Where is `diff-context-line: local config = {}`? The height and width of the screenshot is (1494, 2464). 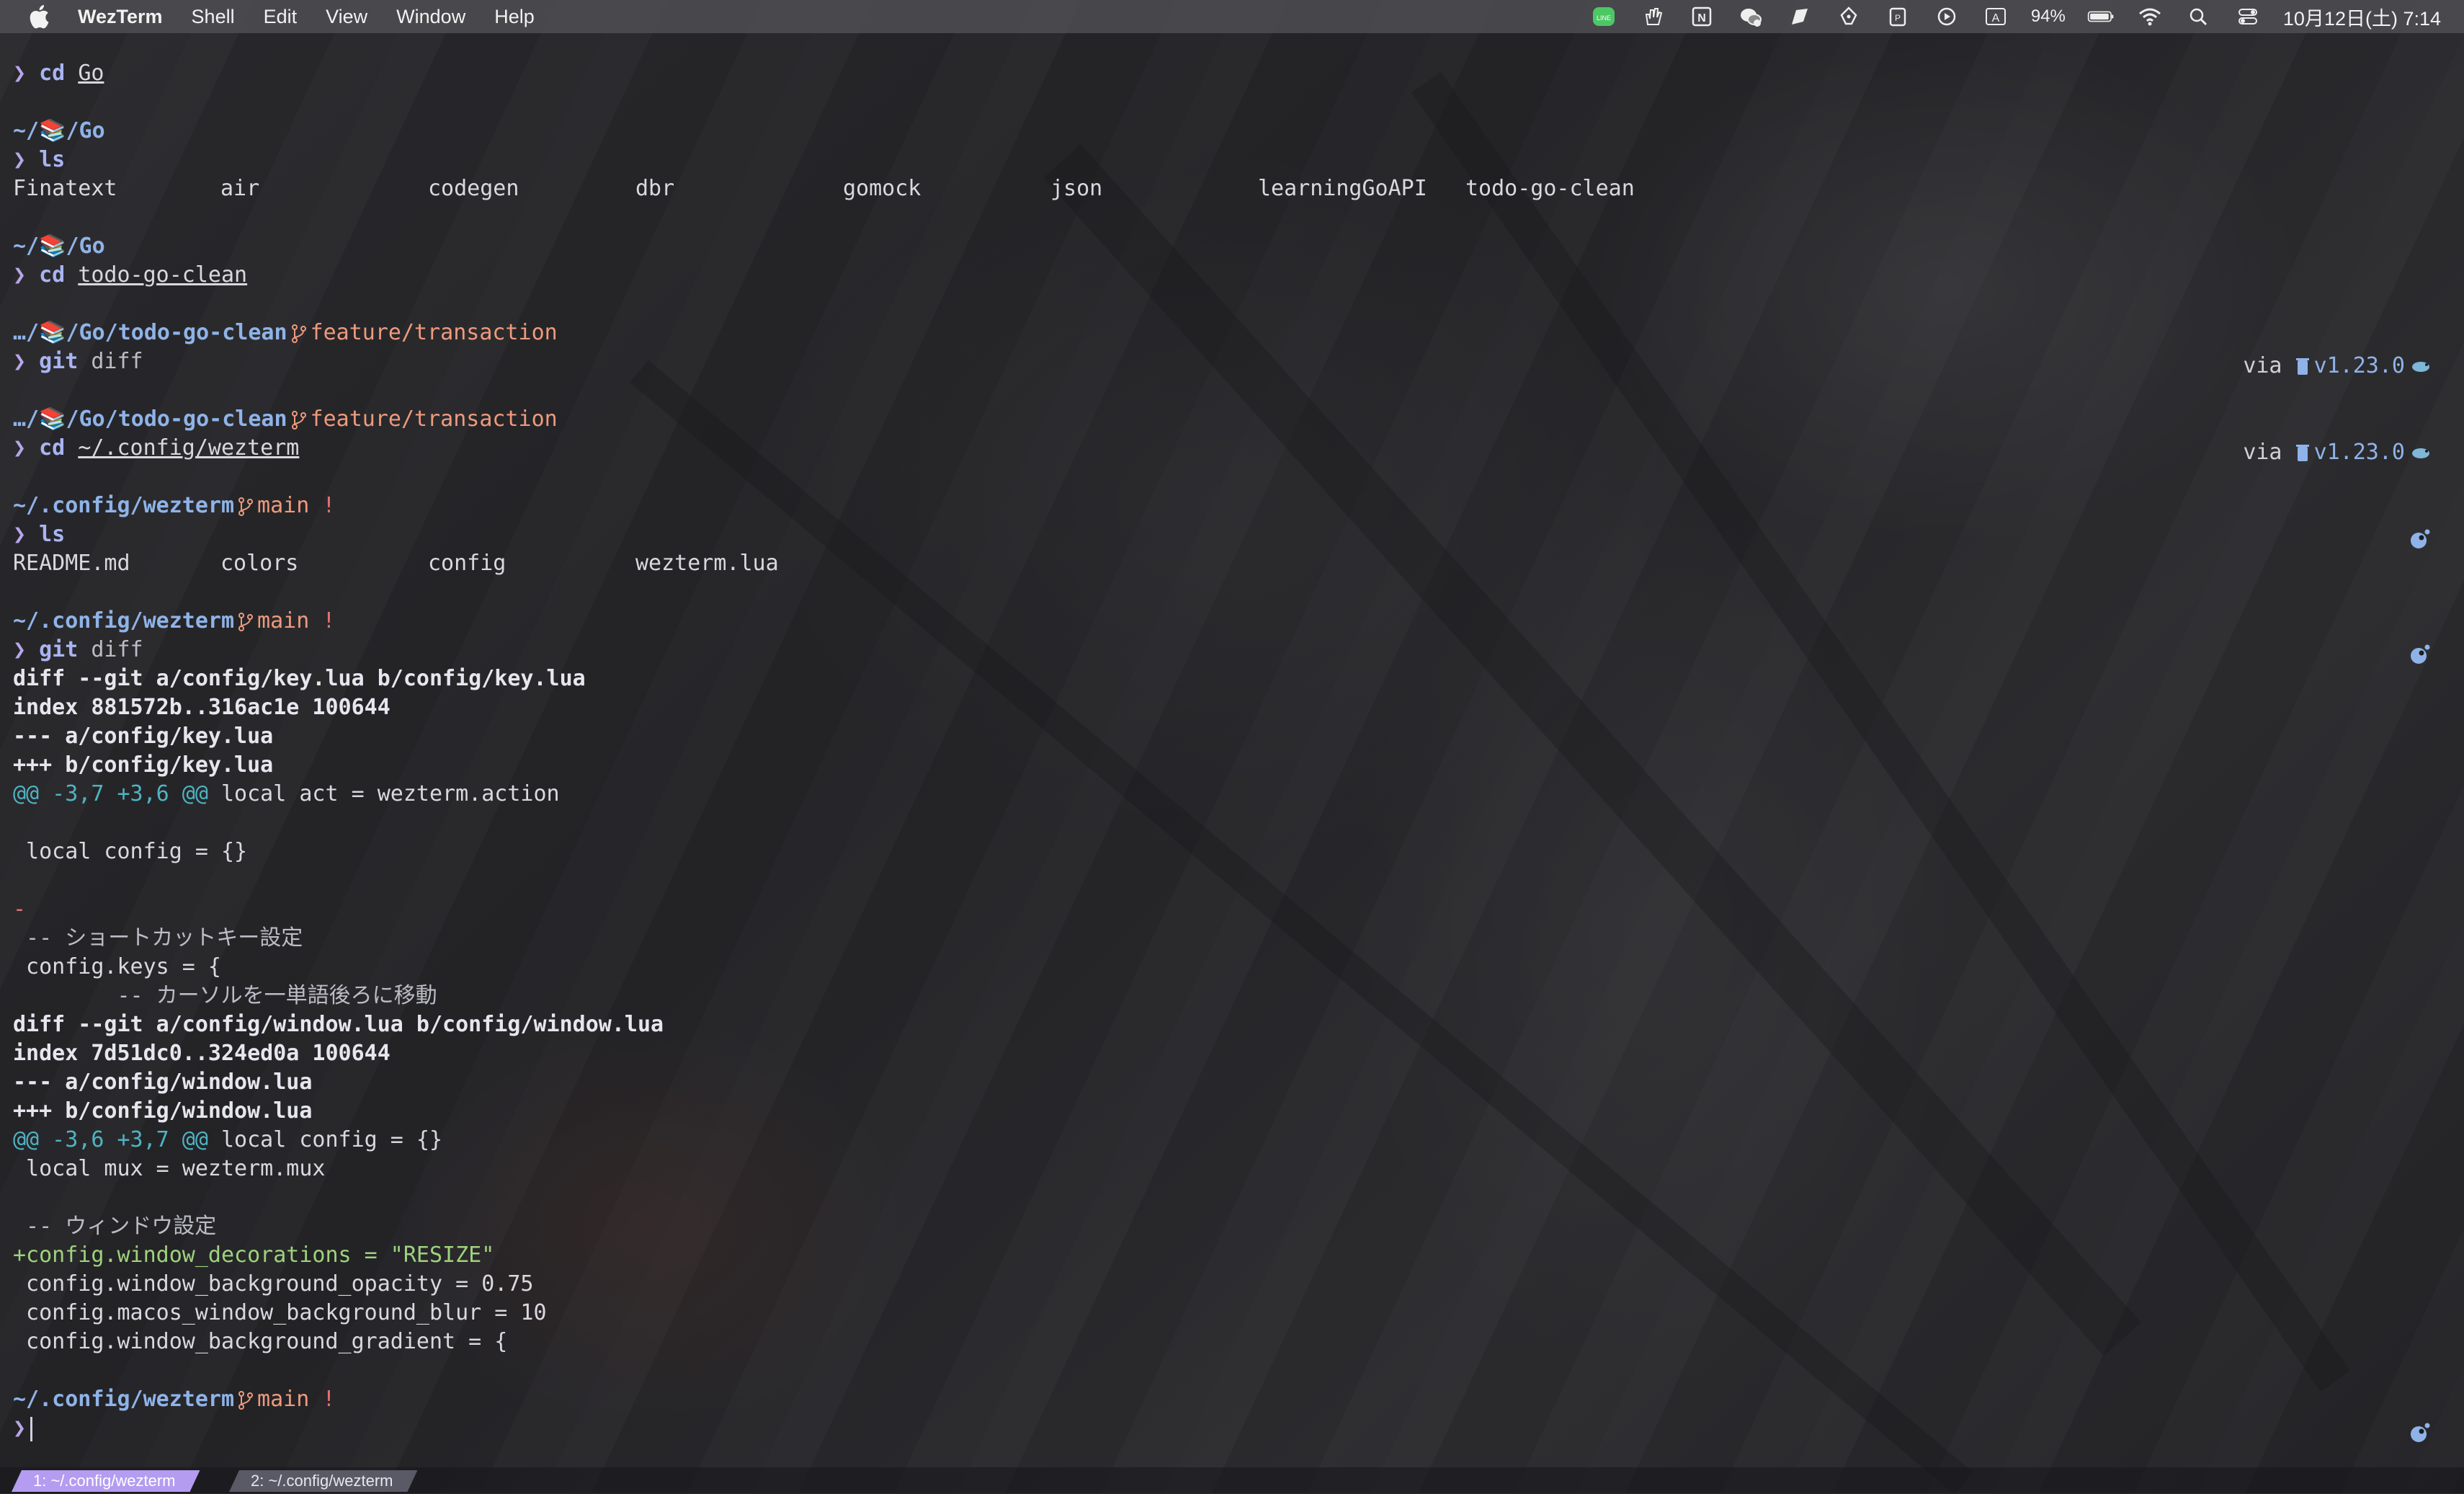
diff-context-line: local config = {} is located at coordinates (130, 851).